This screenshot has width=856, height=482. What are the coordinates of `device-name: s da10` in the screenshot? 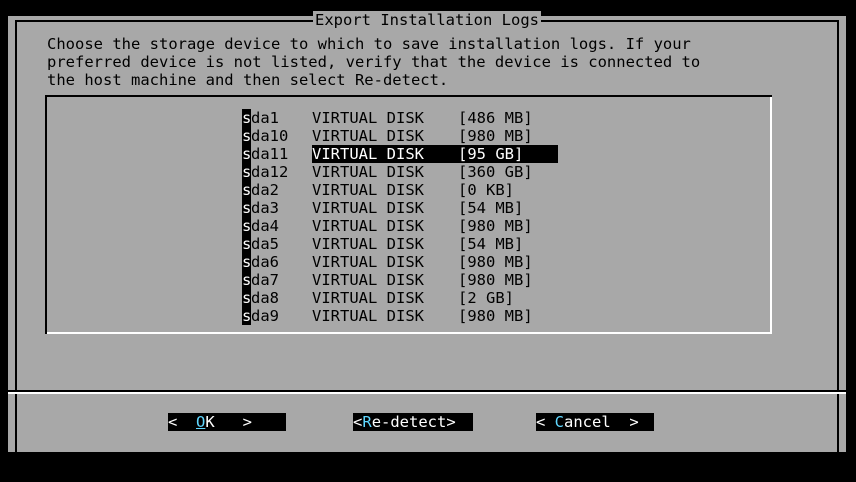 It's located at (277, 136).